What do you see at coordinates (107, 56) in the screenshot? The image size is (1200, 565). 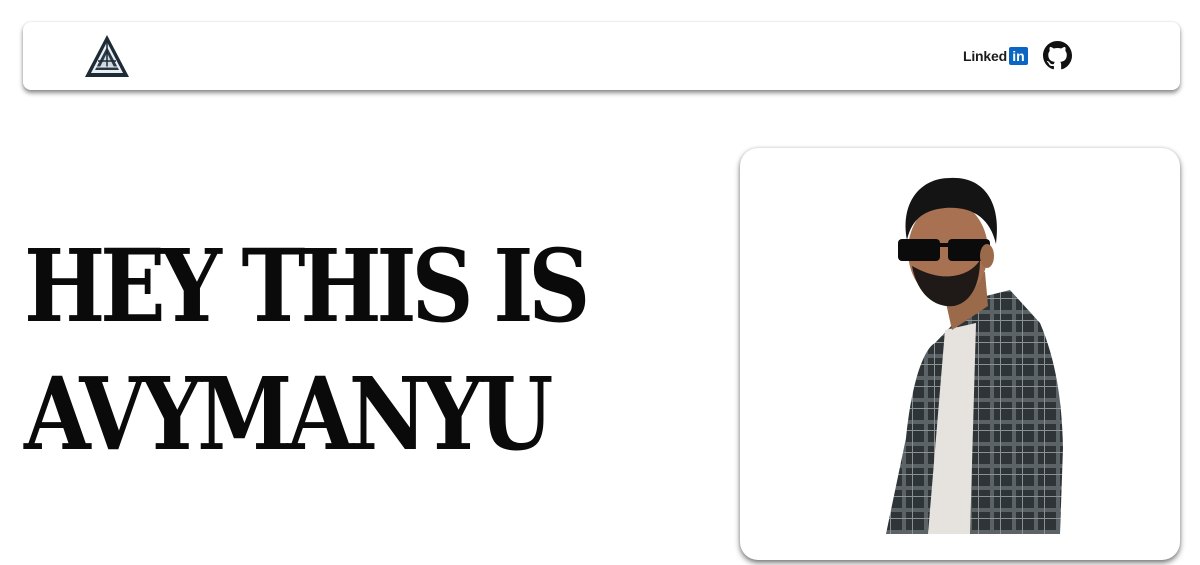 I see `triangle-logo-icon` at bounding box center [107, 56].